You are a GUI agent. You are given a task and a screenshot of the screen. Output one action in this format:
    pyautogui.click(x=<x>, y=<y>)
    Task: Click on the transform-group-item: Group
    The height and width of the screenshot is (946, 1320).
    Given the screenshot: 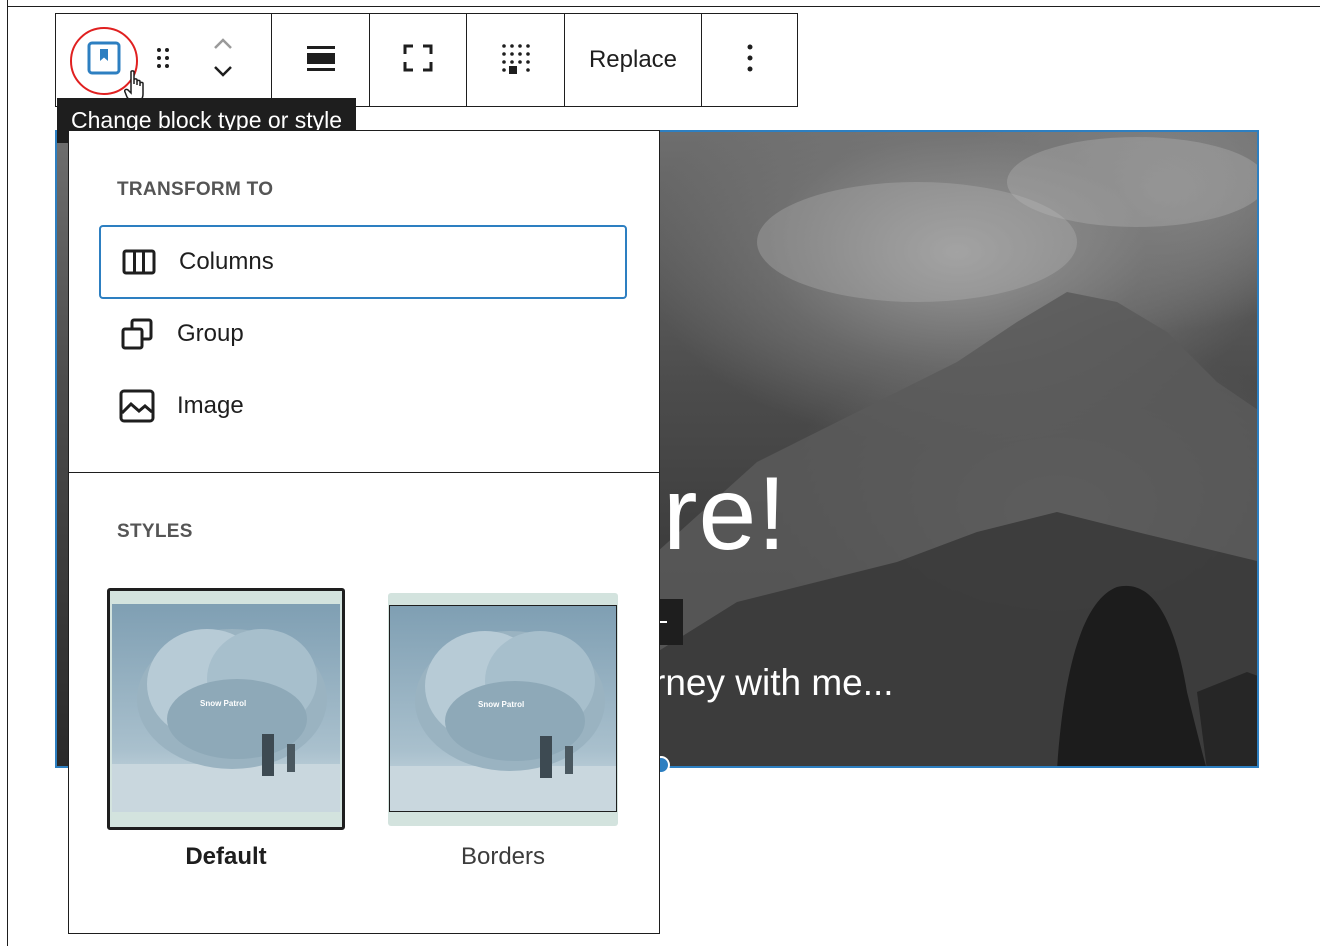 What is the action you would take?
    pyautogui.click(x=363, y=334)
    